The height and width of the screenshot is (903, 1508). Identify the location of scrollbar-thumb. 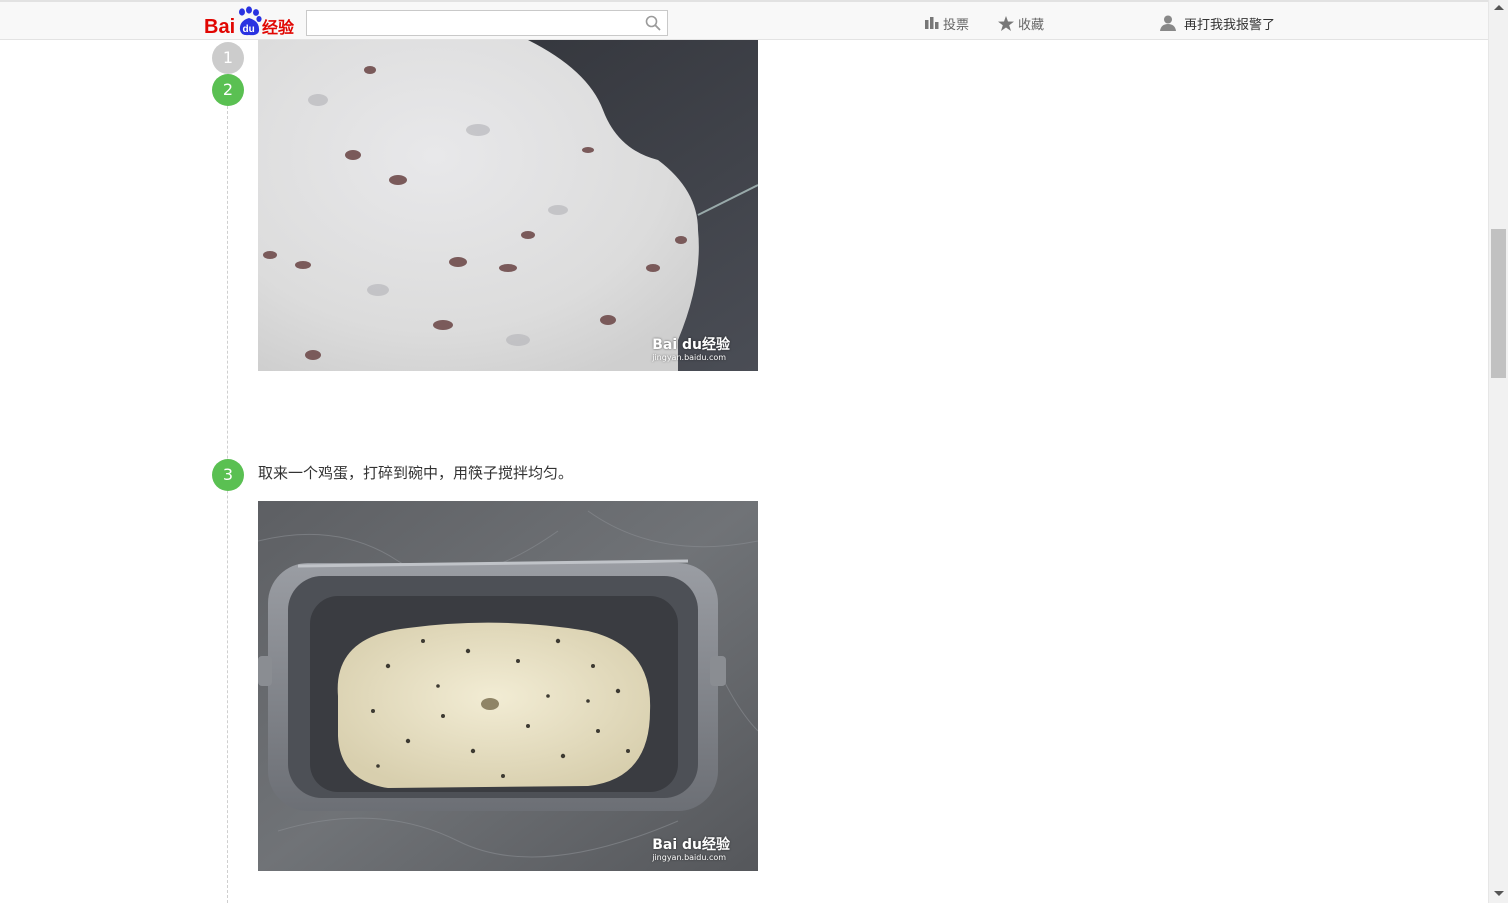
(1498, 303).